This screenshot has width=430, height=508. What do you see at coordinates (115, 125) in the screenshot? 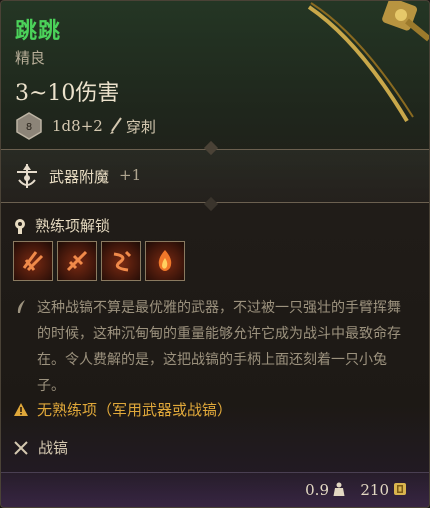
I see `piercing-icon` at bounding box center [115, 125].